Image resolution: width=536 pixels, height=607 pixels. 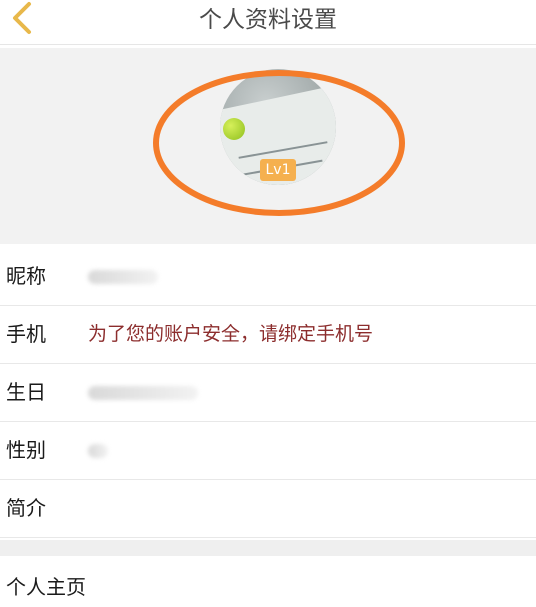 What do you see at coordinates (278, 170) in the screenshot?
I see `level-badge: Lv1` at bounding box center [278, 170].